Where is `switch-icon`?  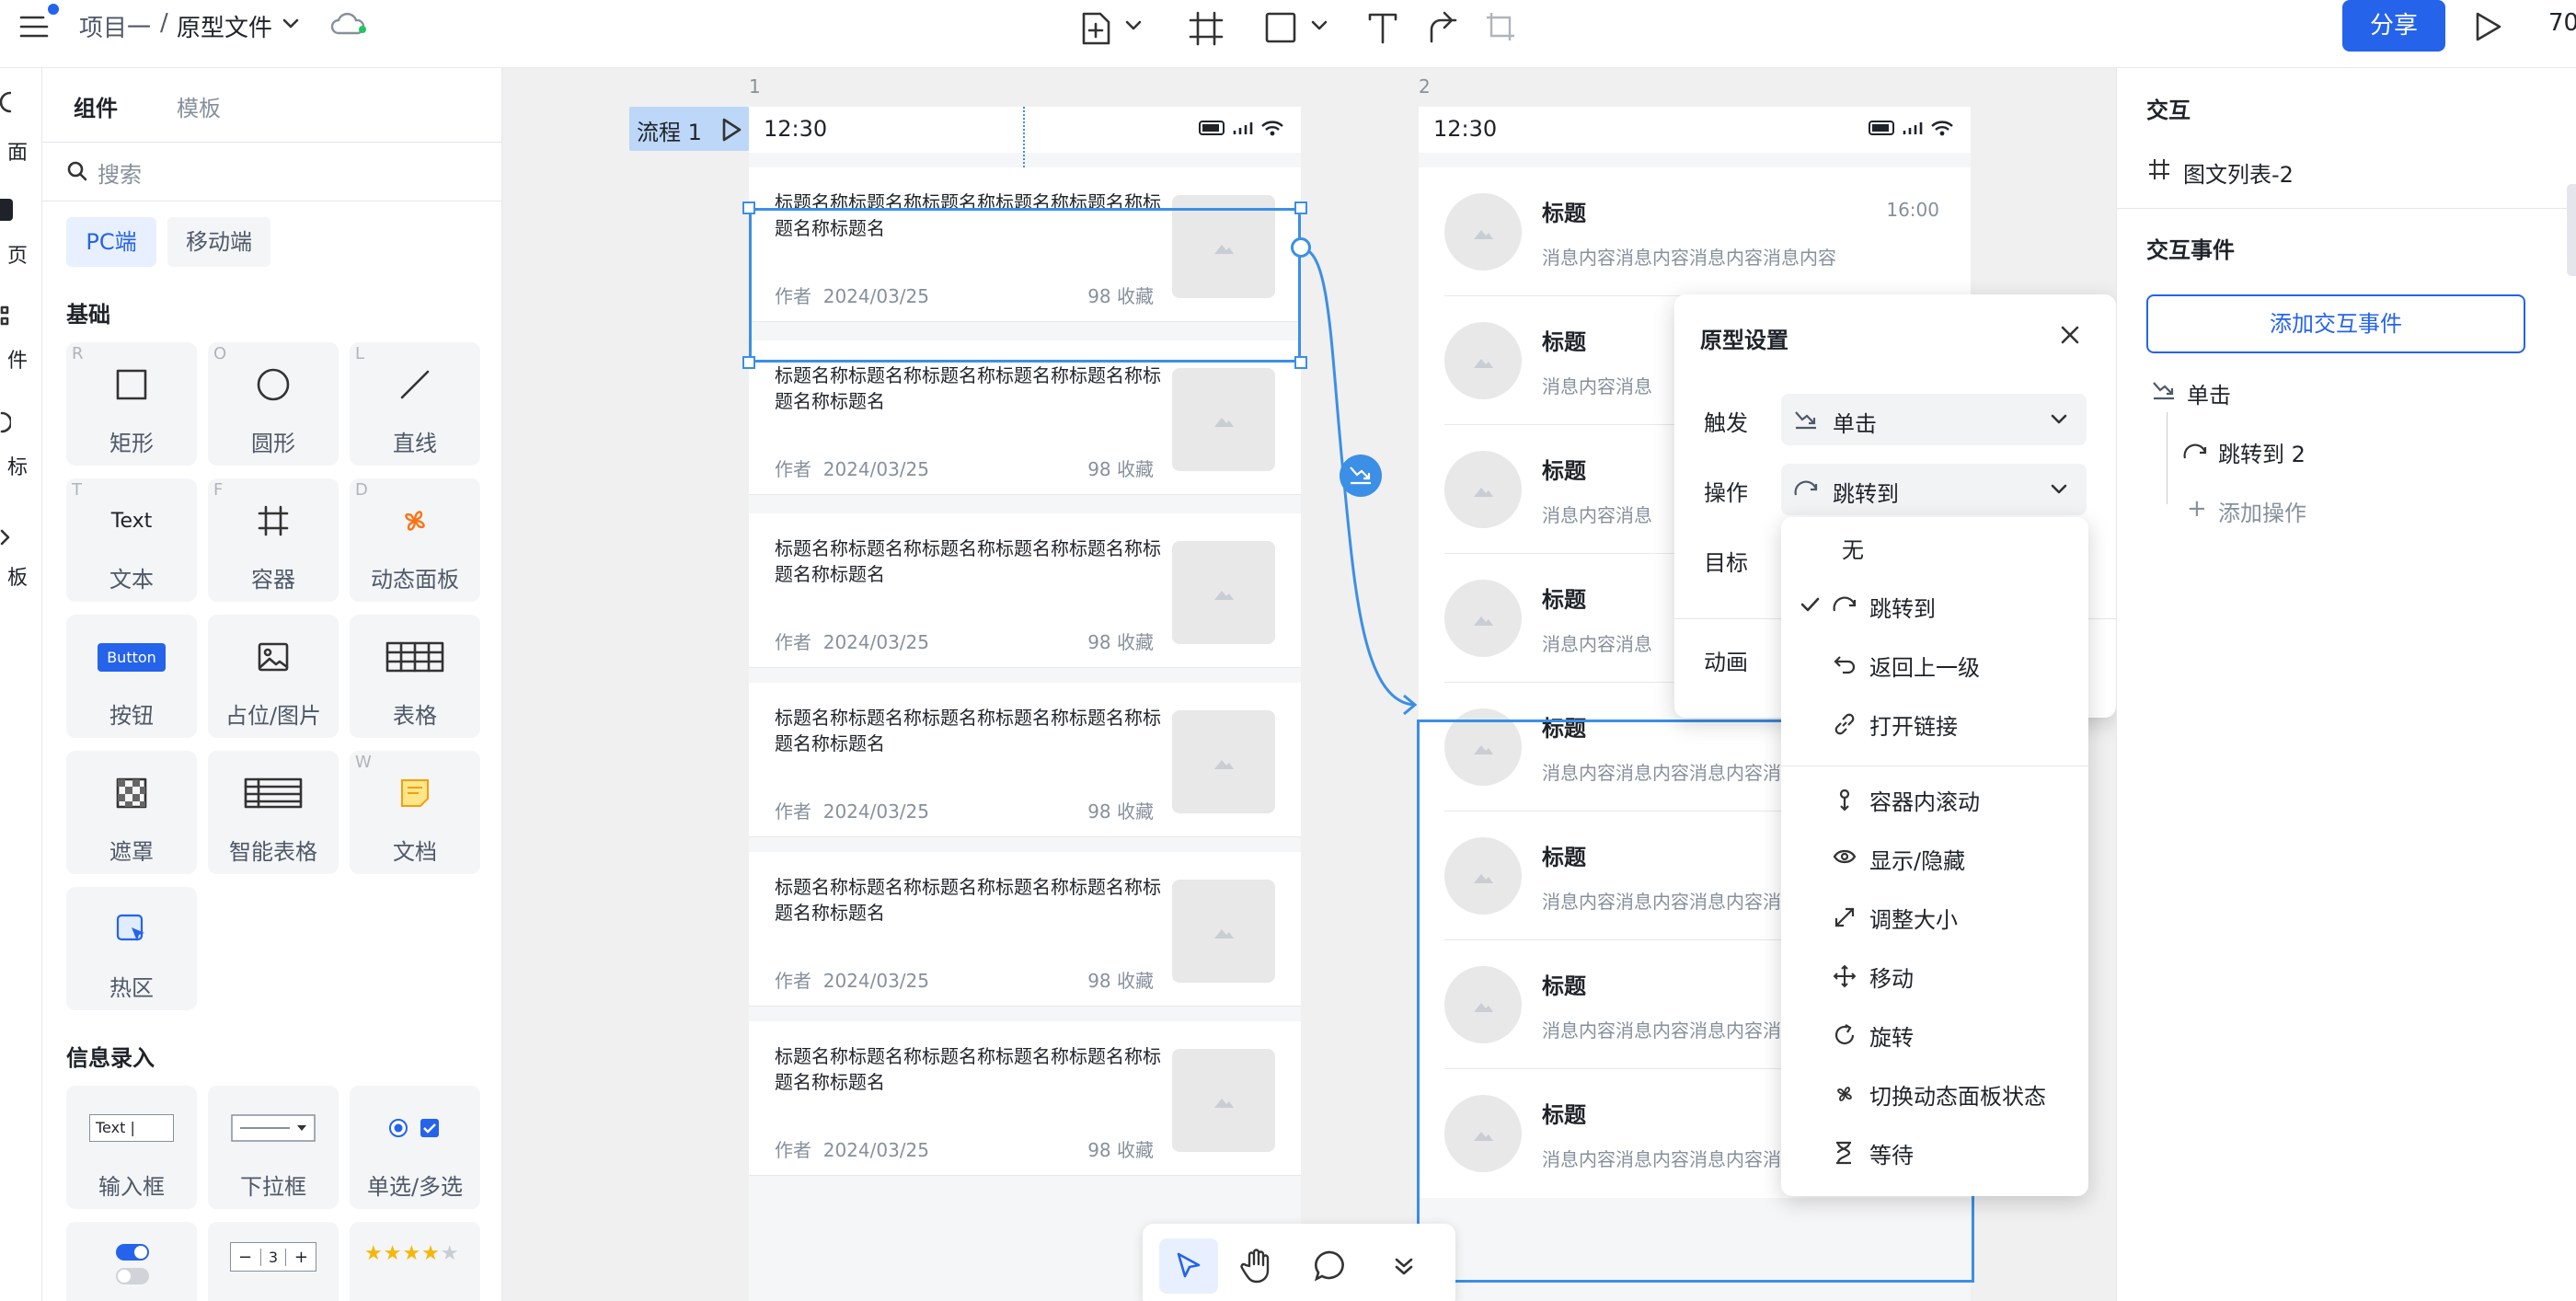 switch-icon is located at coordinates (132, 1265).